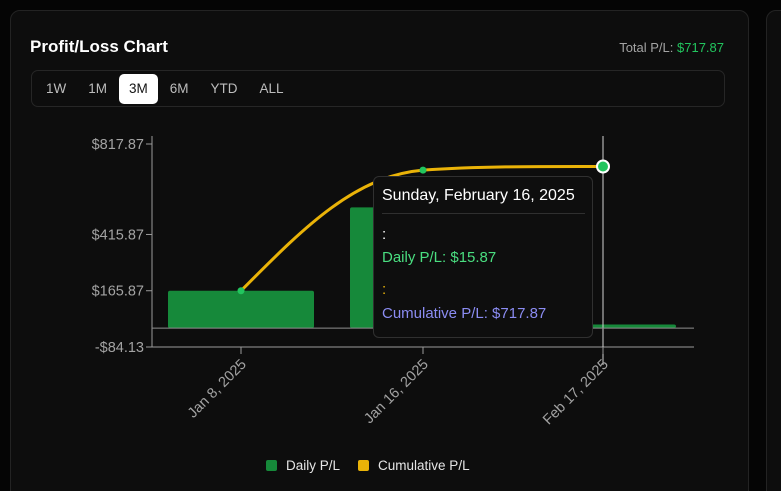 The height and width of the screenshot is (491, 781). I want to click on x-tick-label: Jan 16, 2025, so click(396, 392).